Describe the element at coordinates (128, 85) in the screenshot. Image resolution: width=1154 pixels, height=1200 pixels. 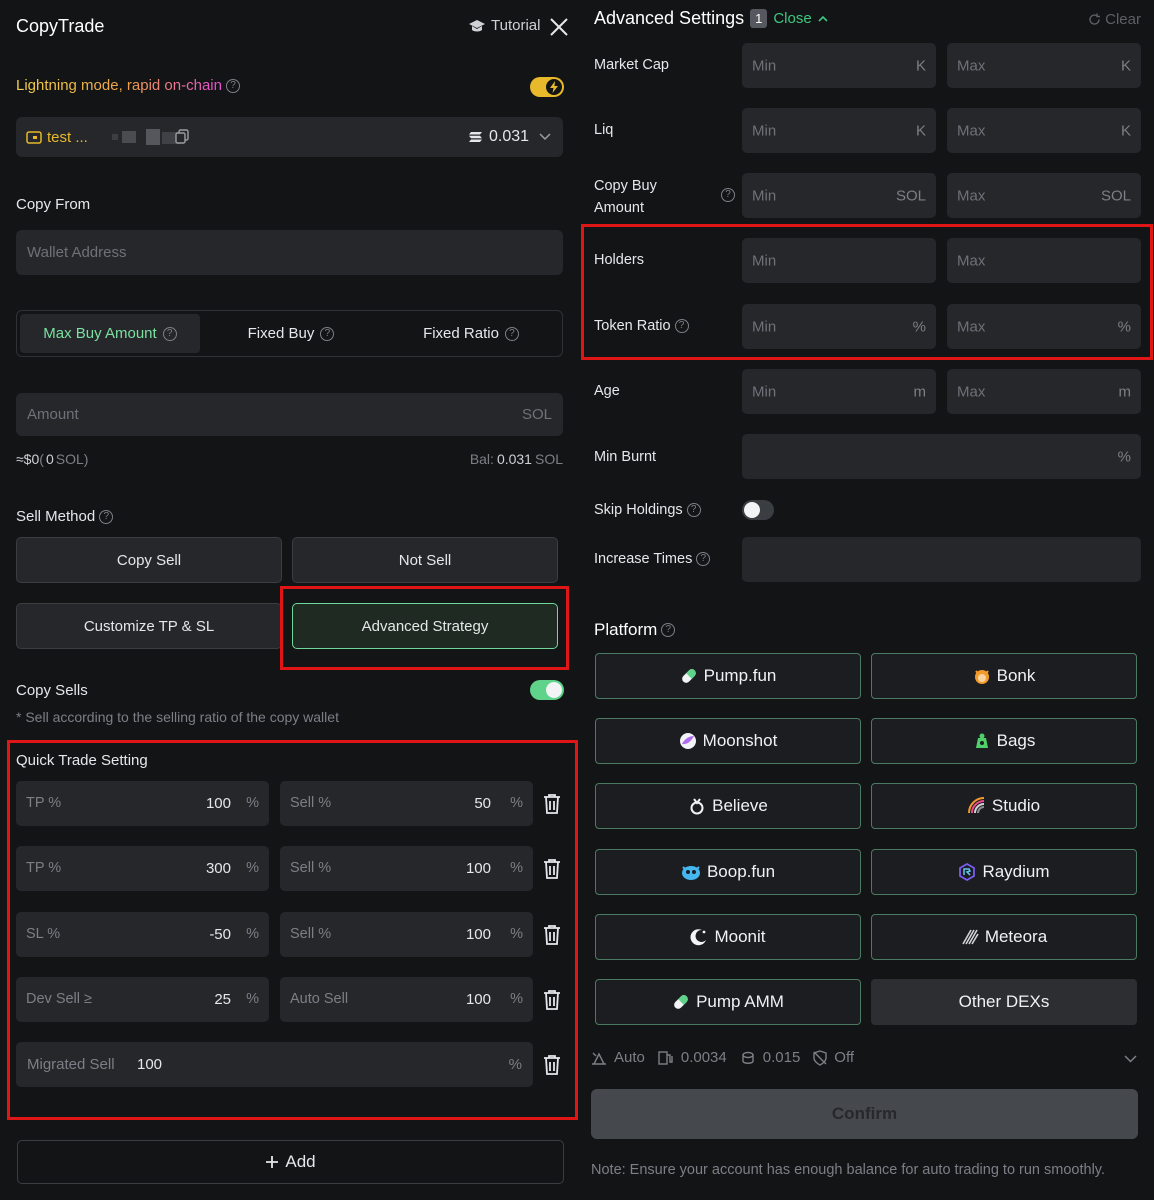
I see `lightning-mode-row: Lightning mode, rapid on-chain ?` at that location.